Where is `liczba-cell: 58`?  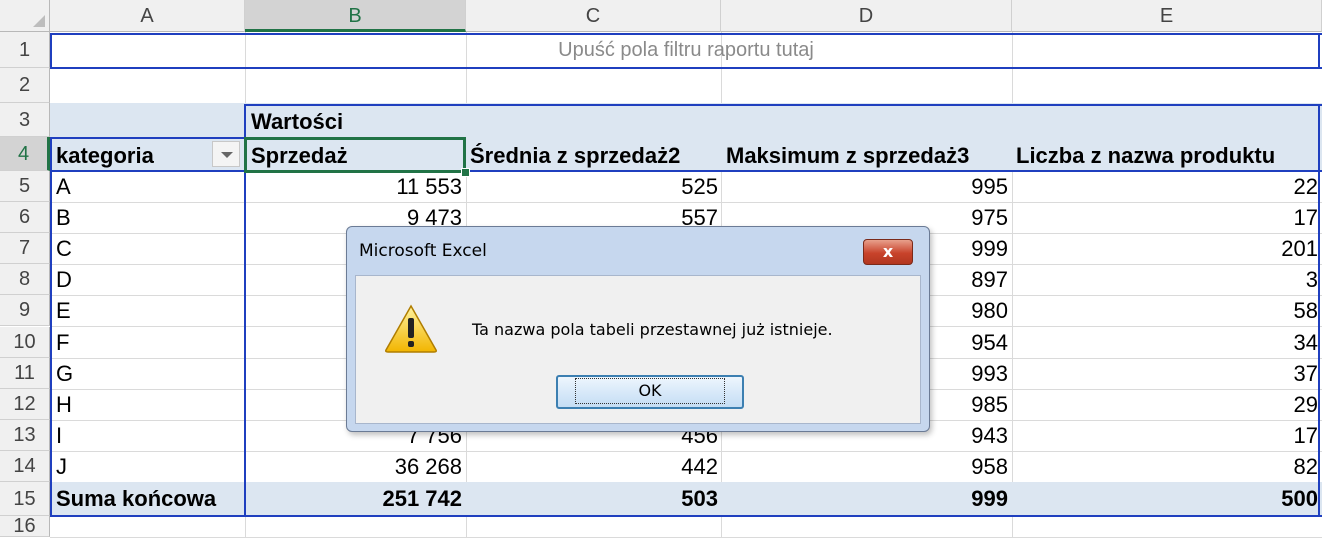 liczba-cell: 58 is located at coordinates (1167, 310).